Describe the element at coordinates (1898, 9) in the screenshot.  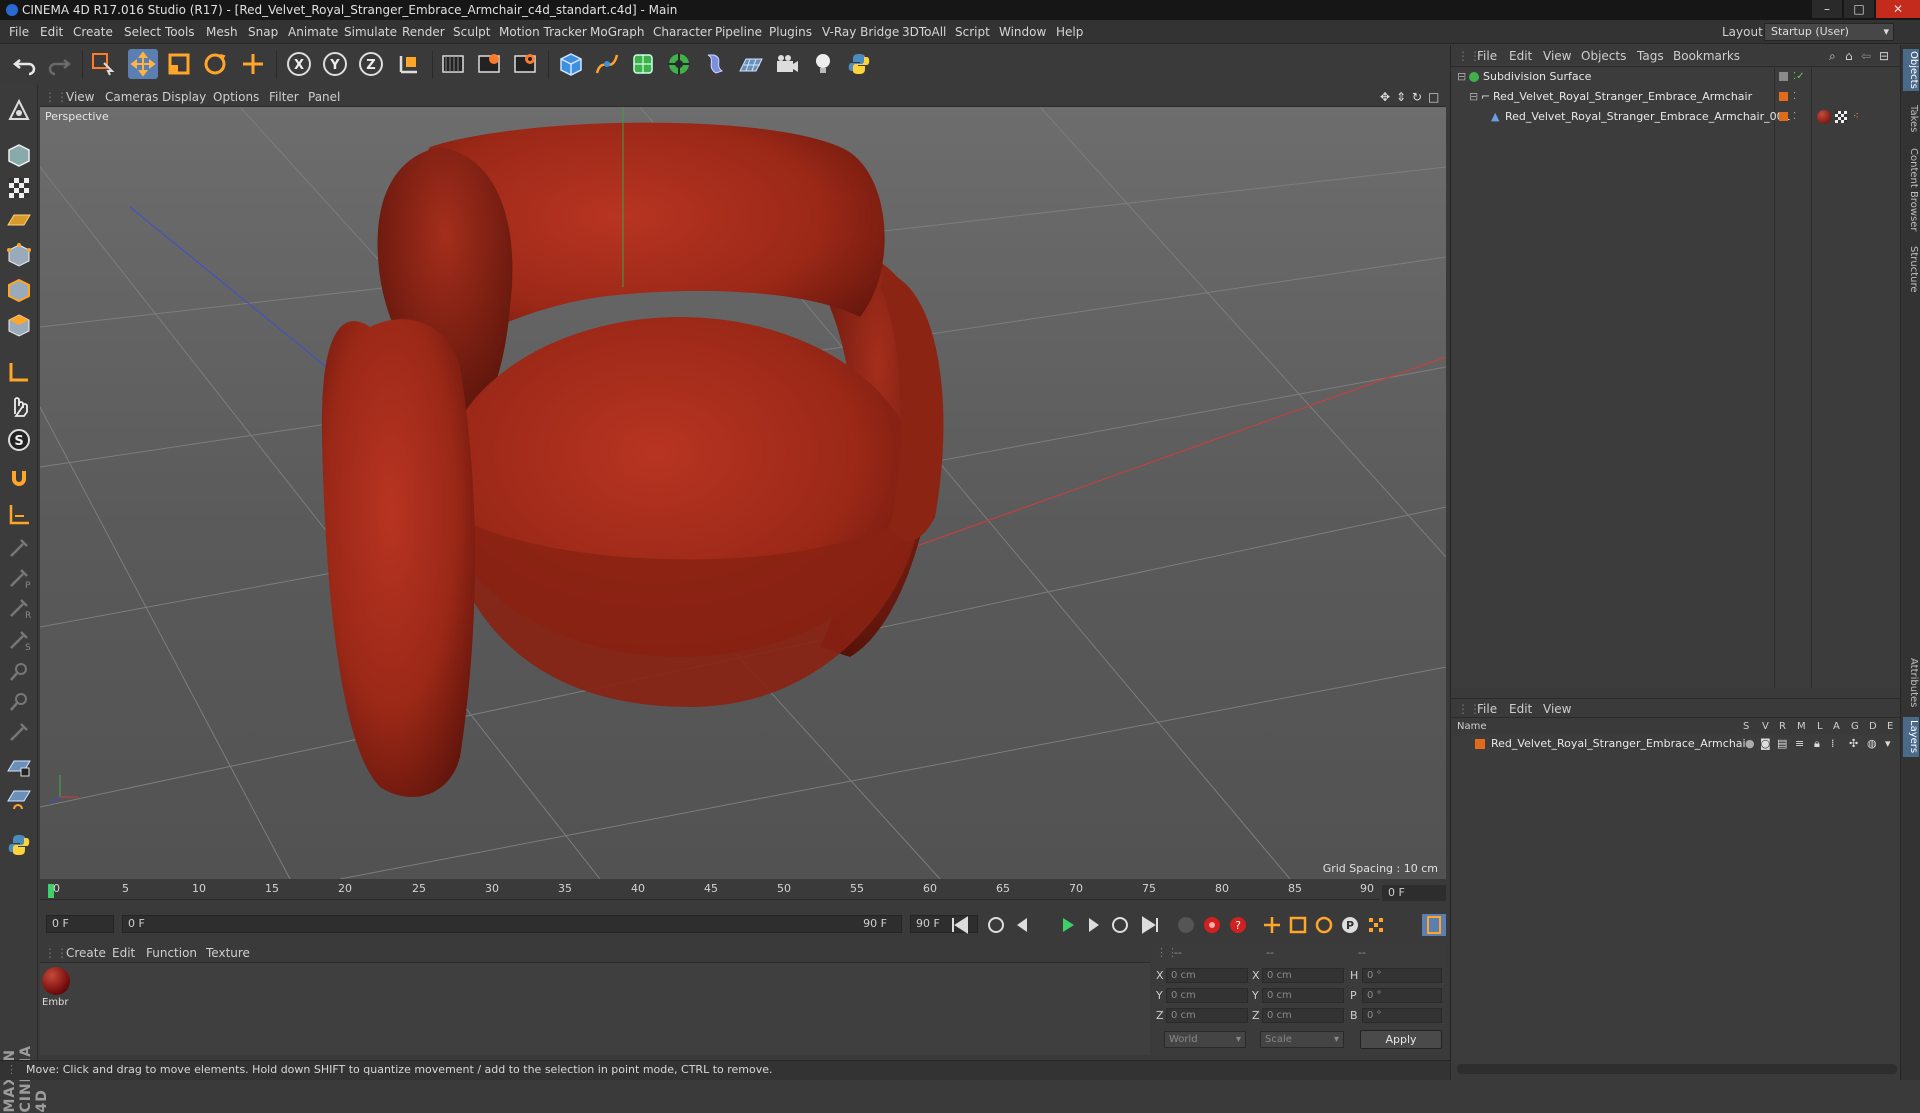
I see `close-button: ✕` at that location.